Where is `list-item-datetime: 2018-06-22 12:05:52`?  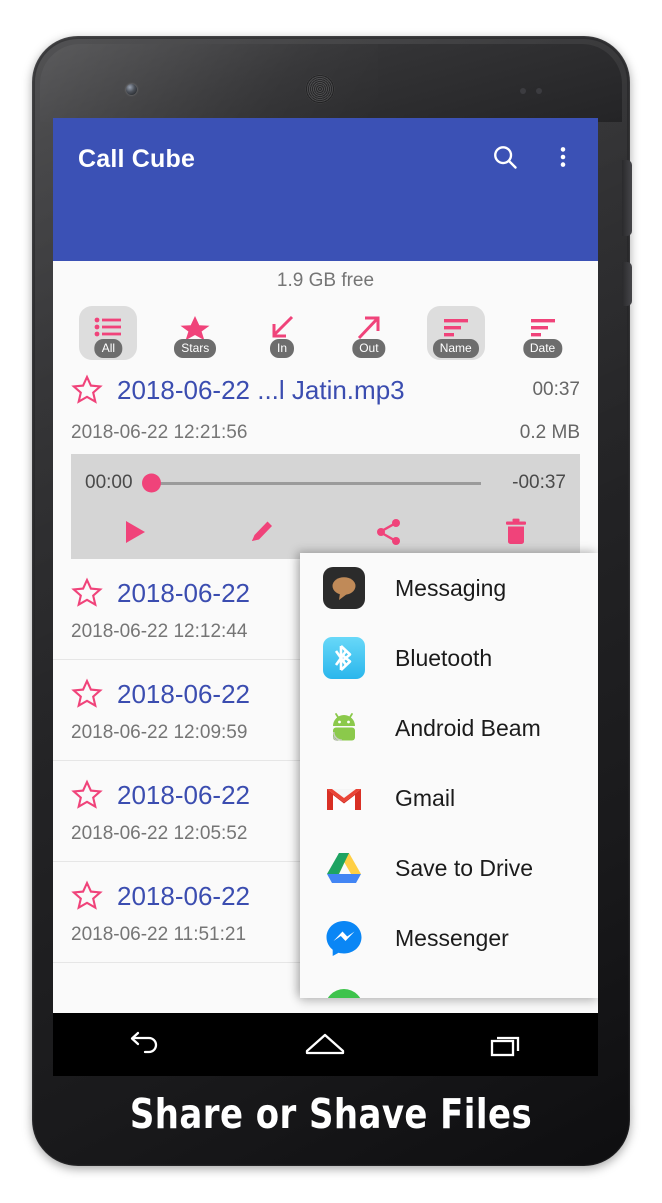
list-item-datetime: 2018-06-22 12:05:52 is located at coordinates (159, 833).